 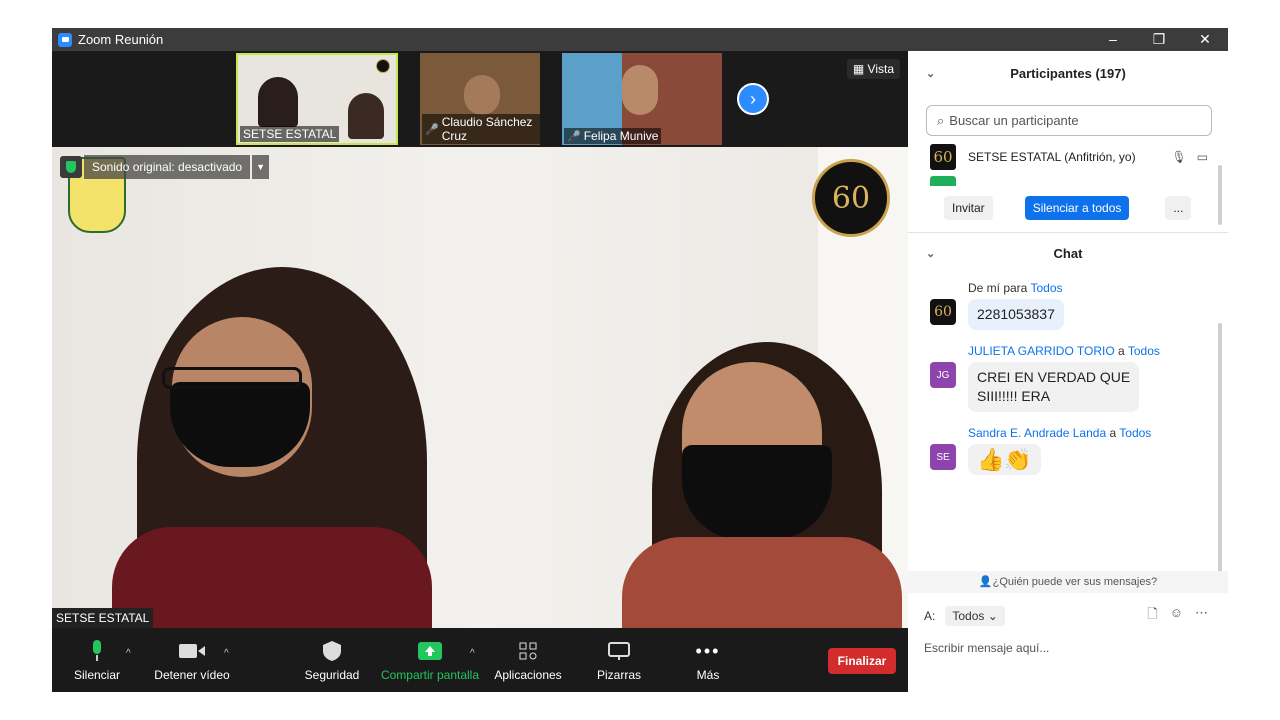 What do you see at coordinates (128, 653) in the screenshot?
I see `mute-options-caret: ^` at bounding box center [128, 653].